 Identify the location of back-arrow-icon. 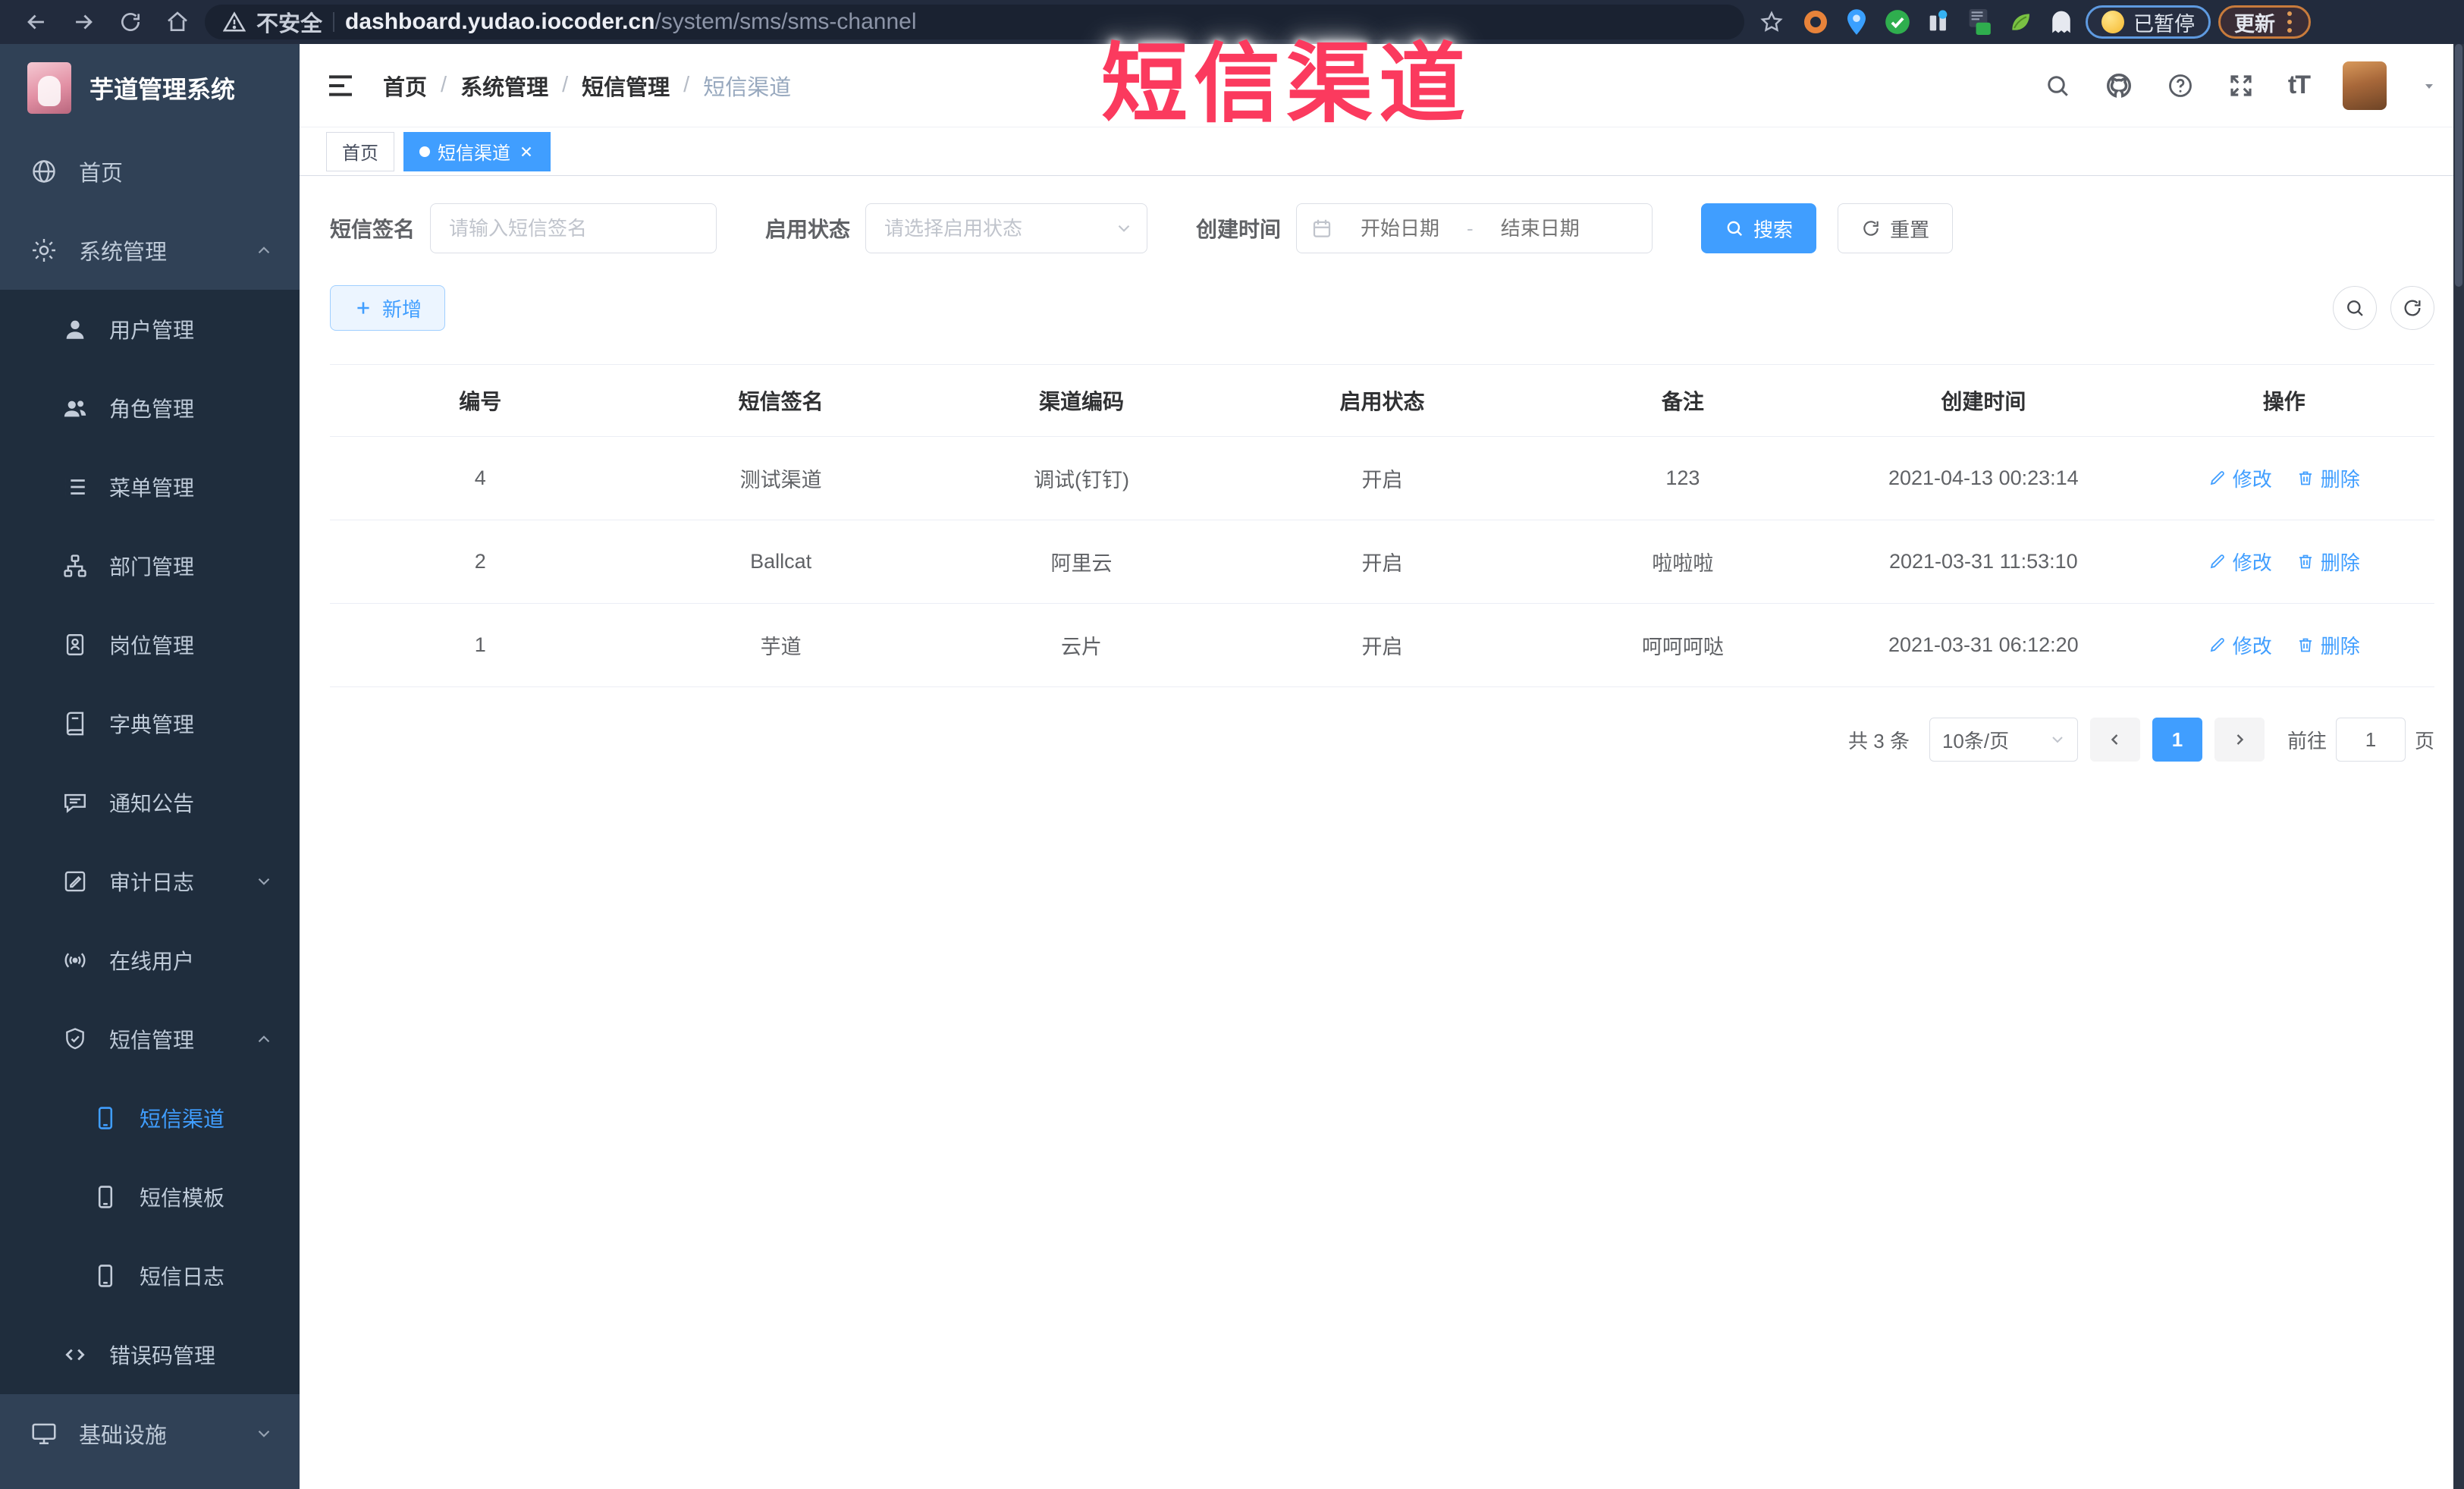
(35, 22).